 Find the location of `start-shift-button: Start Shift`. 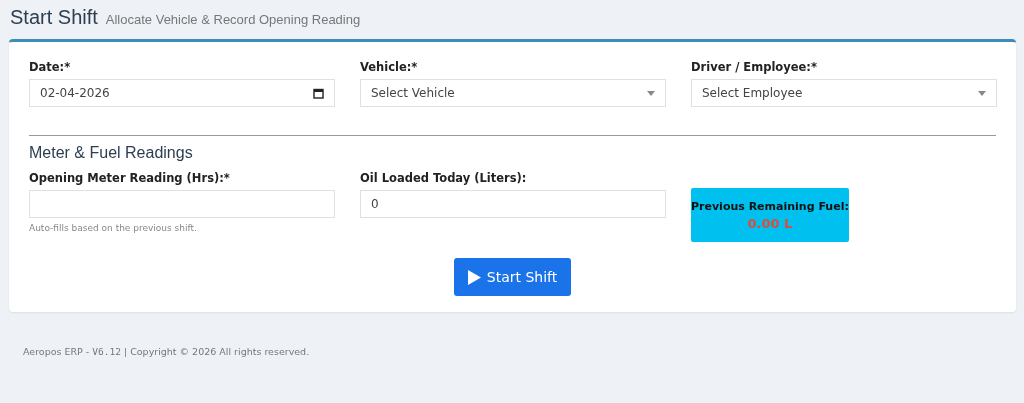

start-shift-button: Start Shift is located at coordinates (512, 277).